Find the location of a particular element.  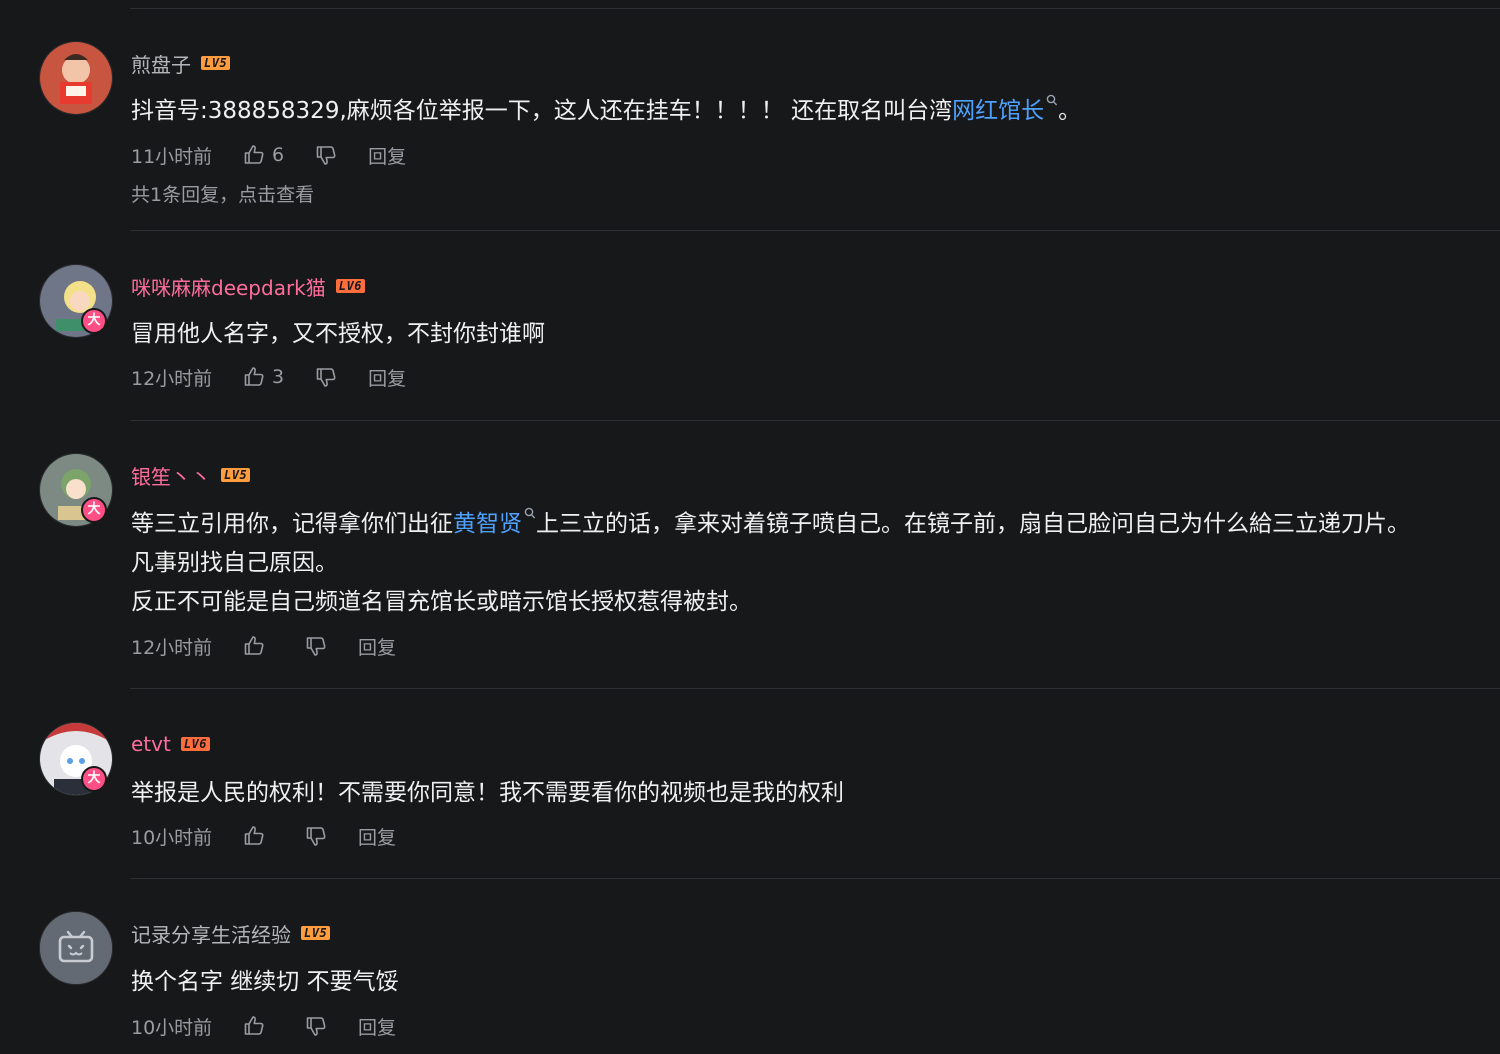

comment-text-part: 上三立的话，拿来对着镜子喷自己。在镜子前，扇自己脸问自己为什么給三立递刀片。 is located at coordinates (973, 524).